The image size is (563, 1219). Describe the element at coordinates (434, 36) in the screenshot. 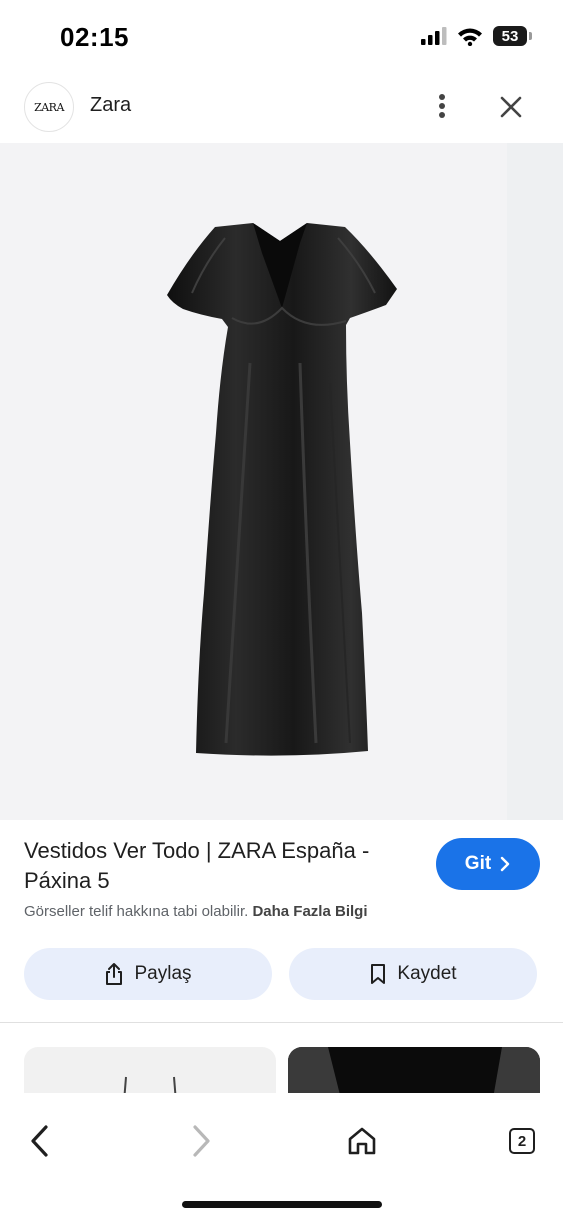

I see `signal-icon` at that location.